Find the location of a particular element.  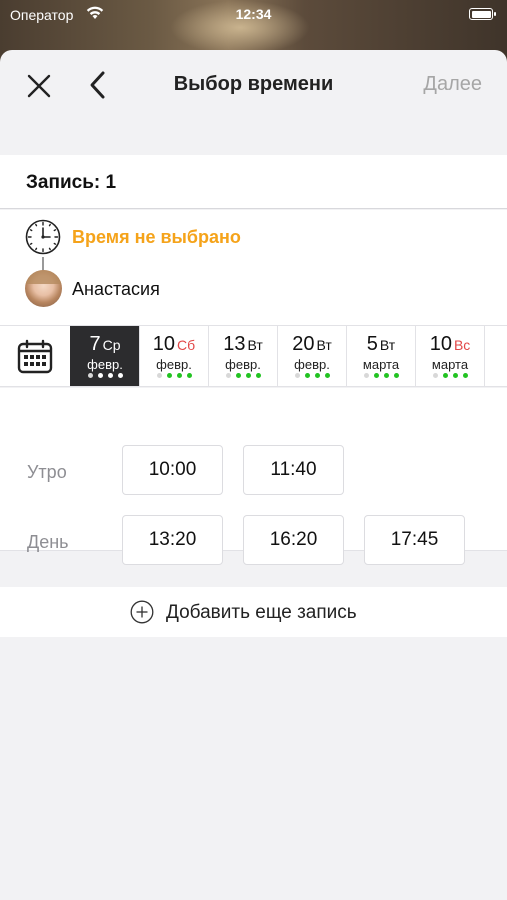

date-cell: 20 Вт февр. is located at coordinates (311, 356).